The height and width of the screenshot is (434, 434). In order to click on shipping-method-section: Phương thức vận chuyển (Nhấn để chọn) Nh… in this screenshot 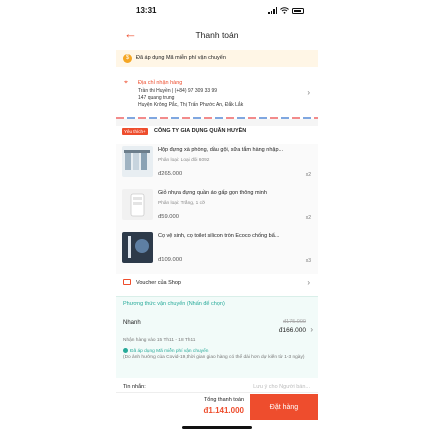, I will do `click(217, 337)`.